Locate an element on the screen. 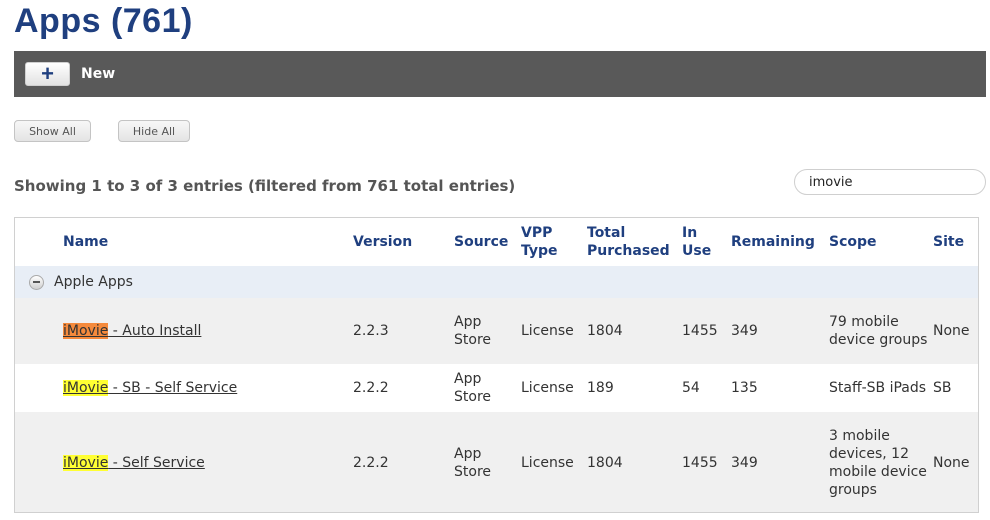 Image resolution: width=990 pixels, height=520 pixels. new-button: + is located at coordinates (47, 74).